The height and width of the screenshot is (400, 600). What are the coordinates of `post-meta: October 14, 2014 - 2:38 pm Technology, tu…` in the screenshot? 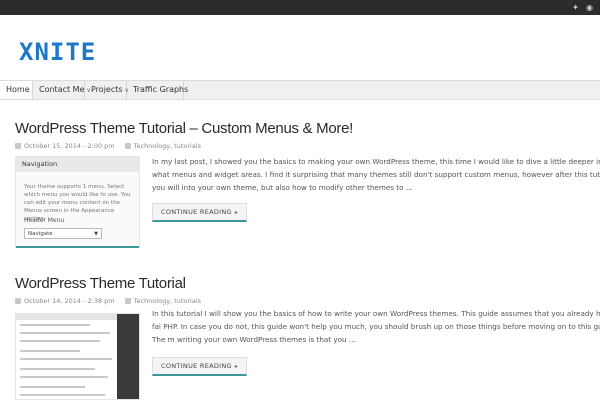 It's located at (108, 301).